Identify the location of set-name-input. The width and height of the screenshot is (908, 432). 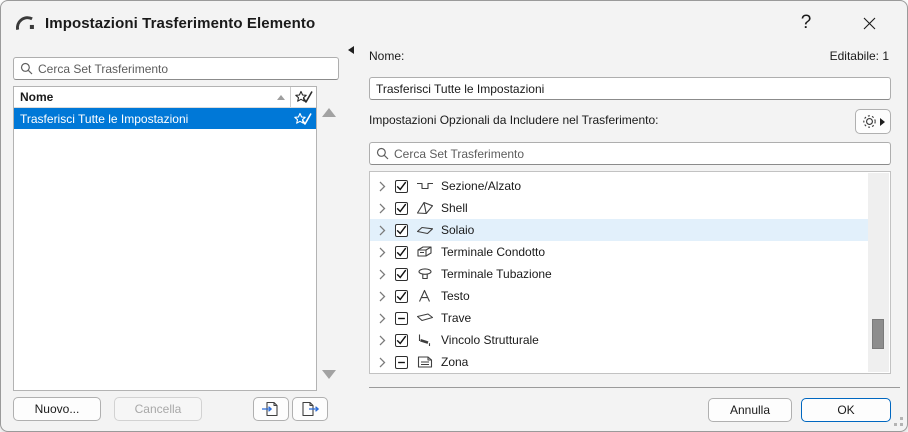
(630, 88).